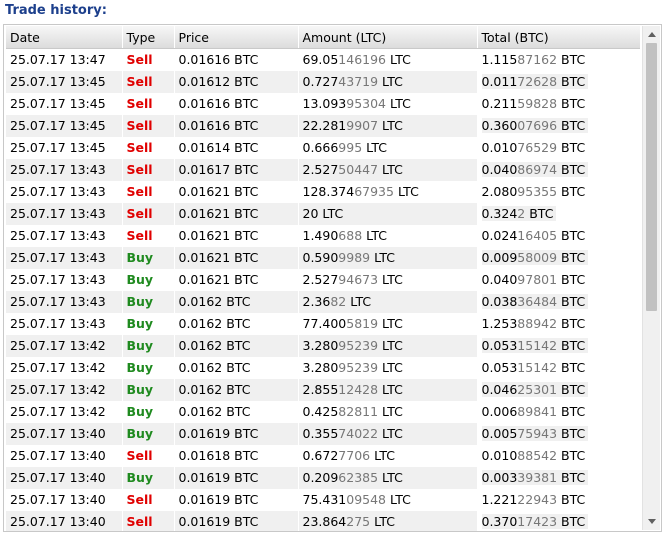 The image size is (664, 537). Describe the element at coordinates (499, 477) in the screenshot. I see `total-digits: 0.003` at that location.